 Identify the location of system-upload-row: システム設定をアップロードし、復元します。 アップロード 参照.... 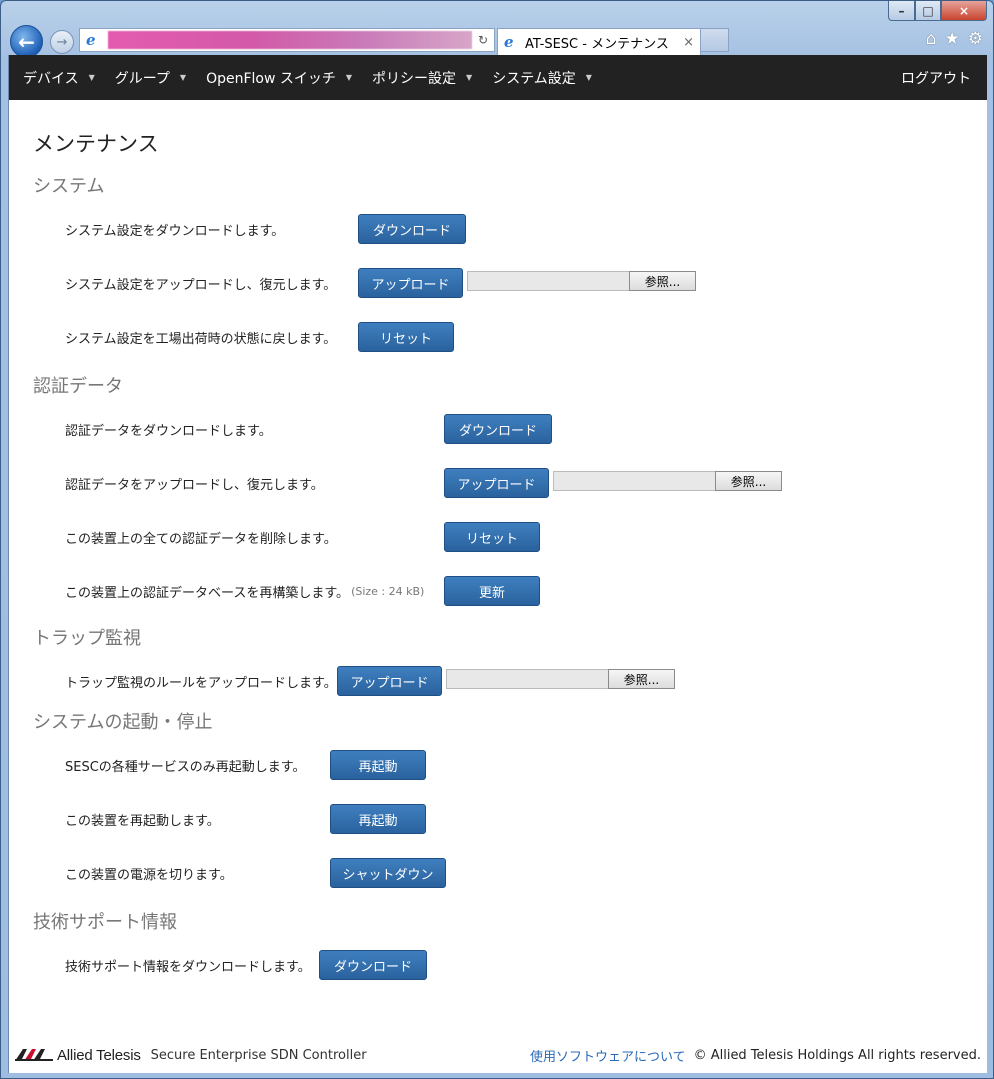
(498, 283).